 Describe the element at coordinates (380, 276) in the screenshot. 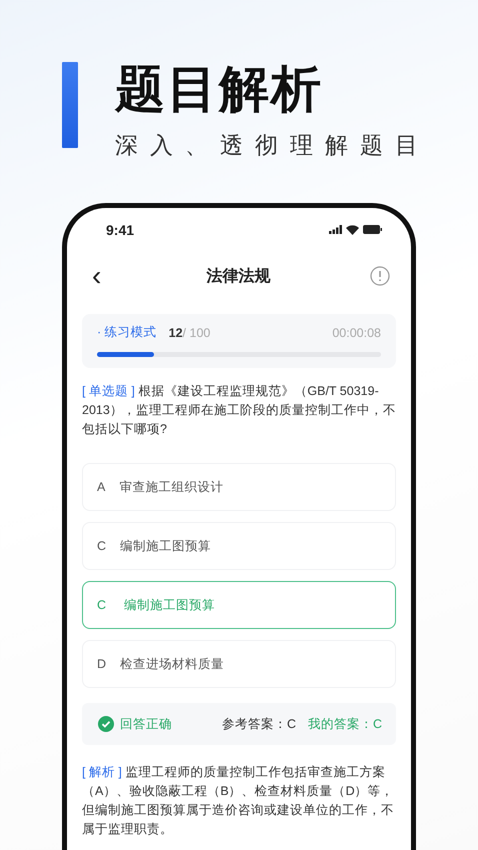

I see `info-icon` at that location.